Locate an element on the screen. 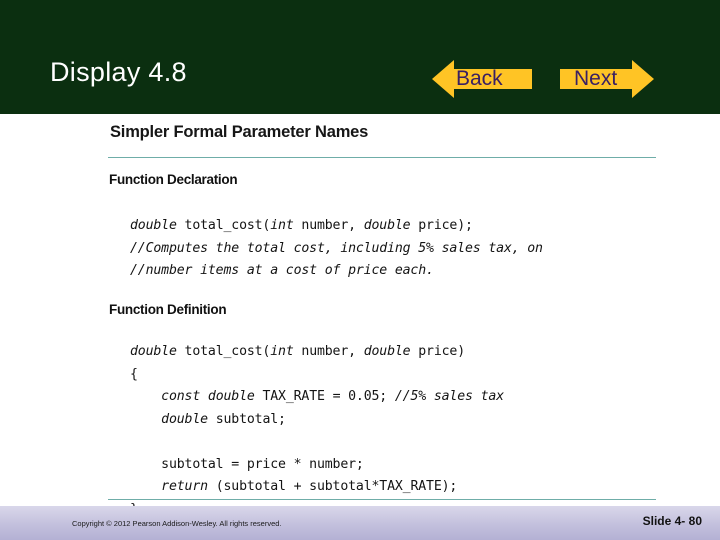 This screenshot has width=720, height=540. divider-bottom is located at coordinates (382, 499).